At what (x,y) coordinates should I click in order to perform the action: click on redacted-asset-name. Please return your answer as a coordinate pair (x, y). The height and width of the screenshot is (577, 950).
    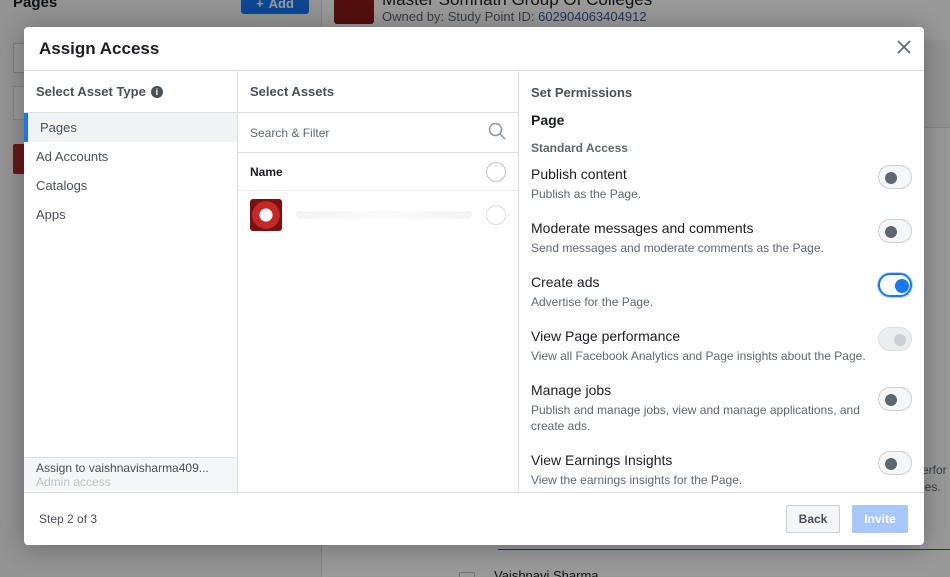
    Looking at the image, I should click on (384, 215).